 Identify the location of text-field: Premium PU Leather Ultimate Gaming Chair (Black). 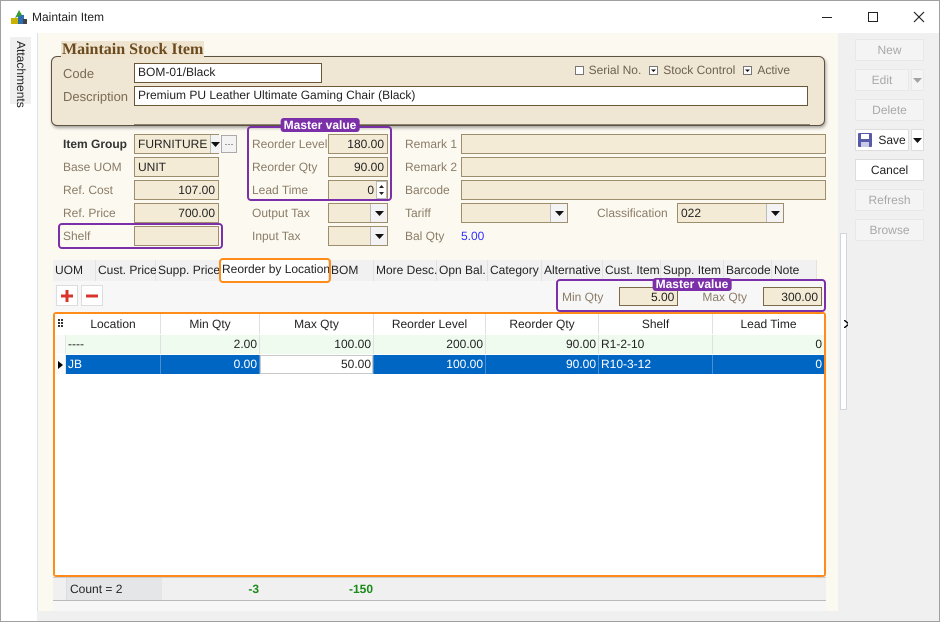
(471, 96).